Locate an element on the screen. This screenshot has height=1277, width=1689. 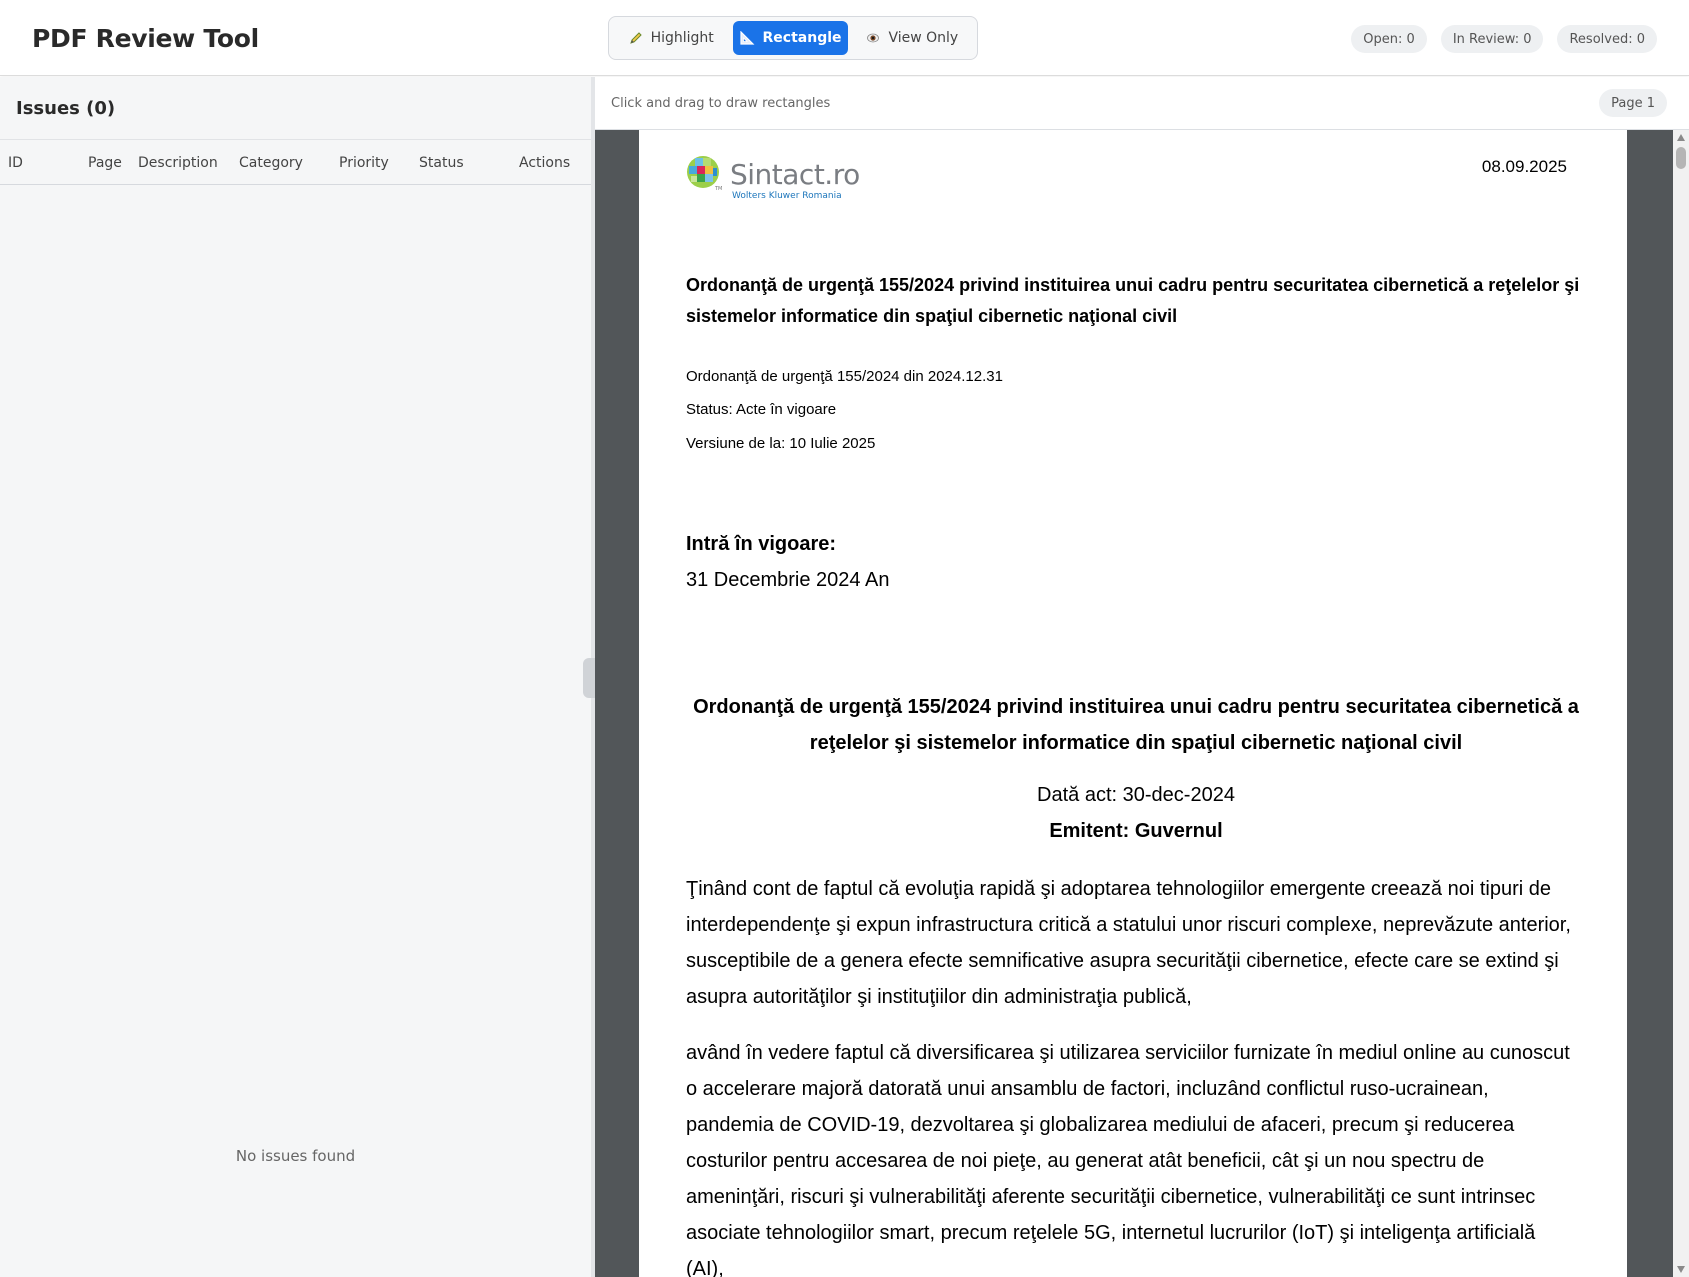
act-date: Dată act: 30-dec-2024 is located at coordinates (1136, 795).